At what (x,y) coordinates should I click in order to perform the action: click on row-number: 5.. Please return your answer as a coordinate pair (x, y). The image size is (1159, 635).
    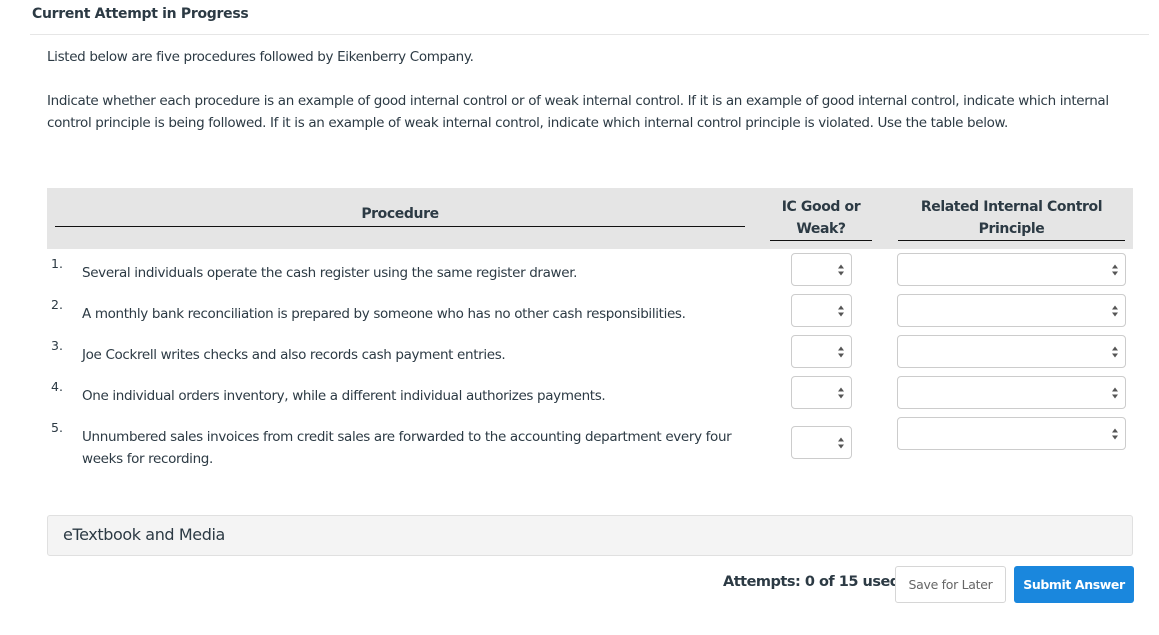
    Looking at the image, I should click on (57, 427).